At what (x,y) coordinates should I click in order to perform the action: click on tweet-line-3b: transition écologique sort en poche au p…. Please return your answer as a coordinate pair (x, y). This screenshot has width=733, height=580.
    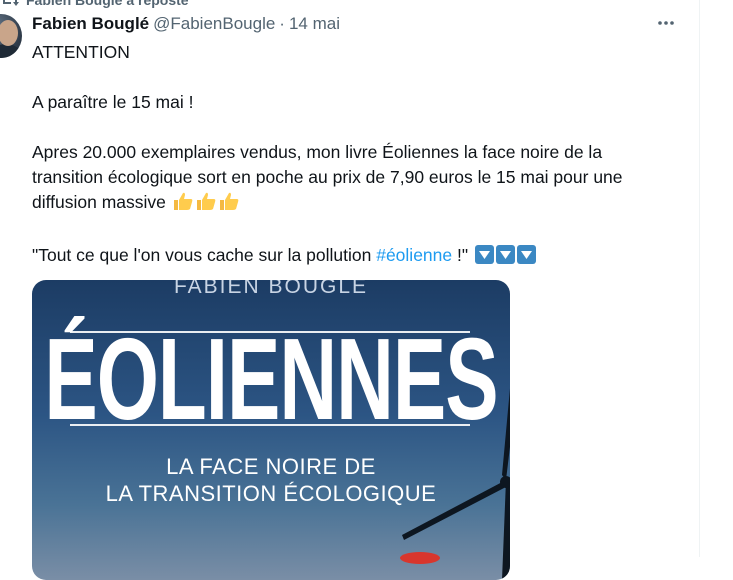
    Looking at the image, I should click on (327, 177).